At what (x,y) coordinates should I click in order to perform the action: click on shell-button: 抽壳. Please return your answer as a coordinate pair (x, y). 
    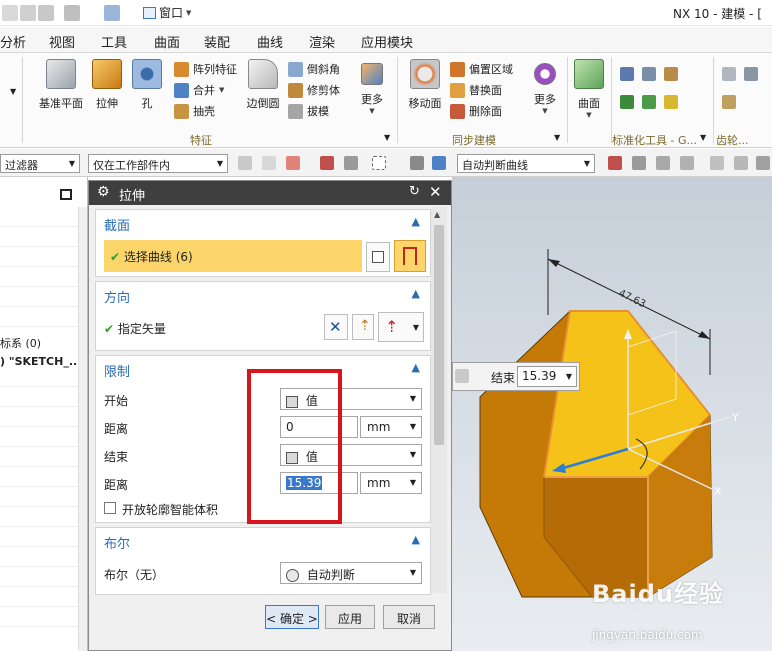
    Looking at the image, I should click on (194, 111).